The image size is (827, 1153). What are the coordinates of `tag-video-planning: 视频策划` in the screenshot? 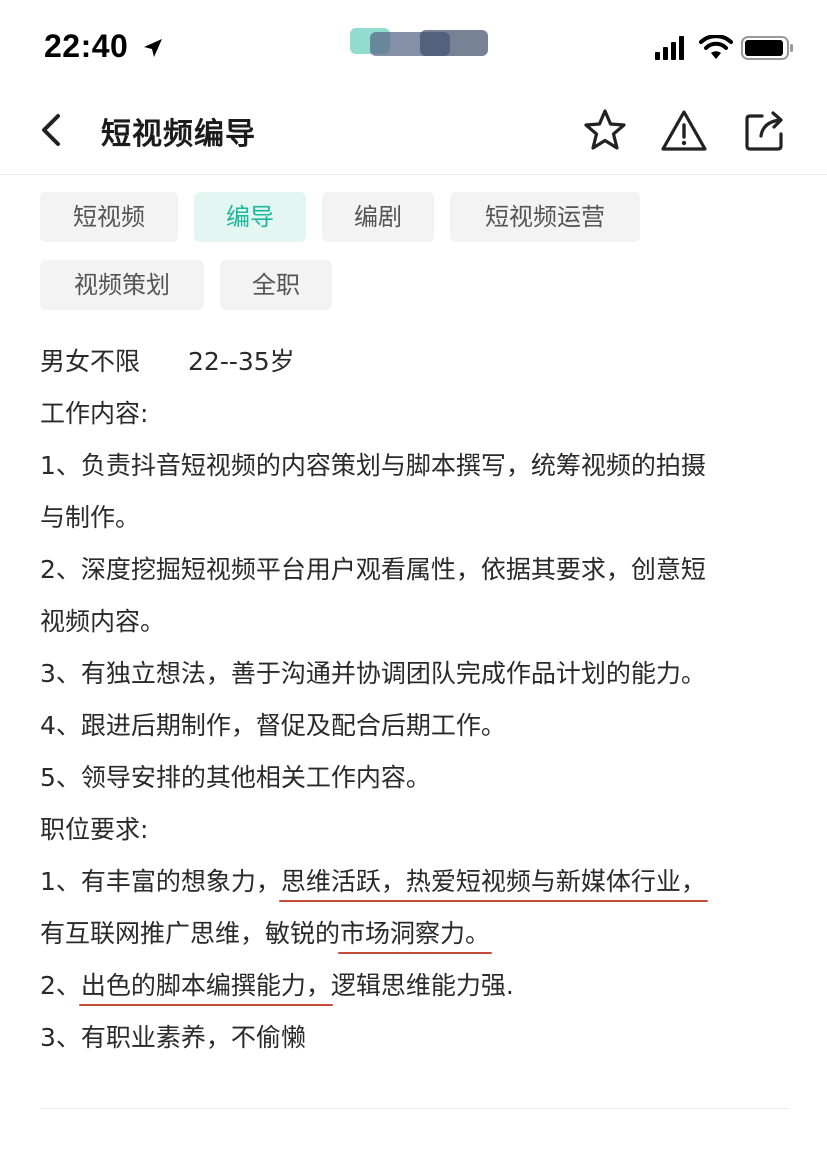 It's located at (122, 285).